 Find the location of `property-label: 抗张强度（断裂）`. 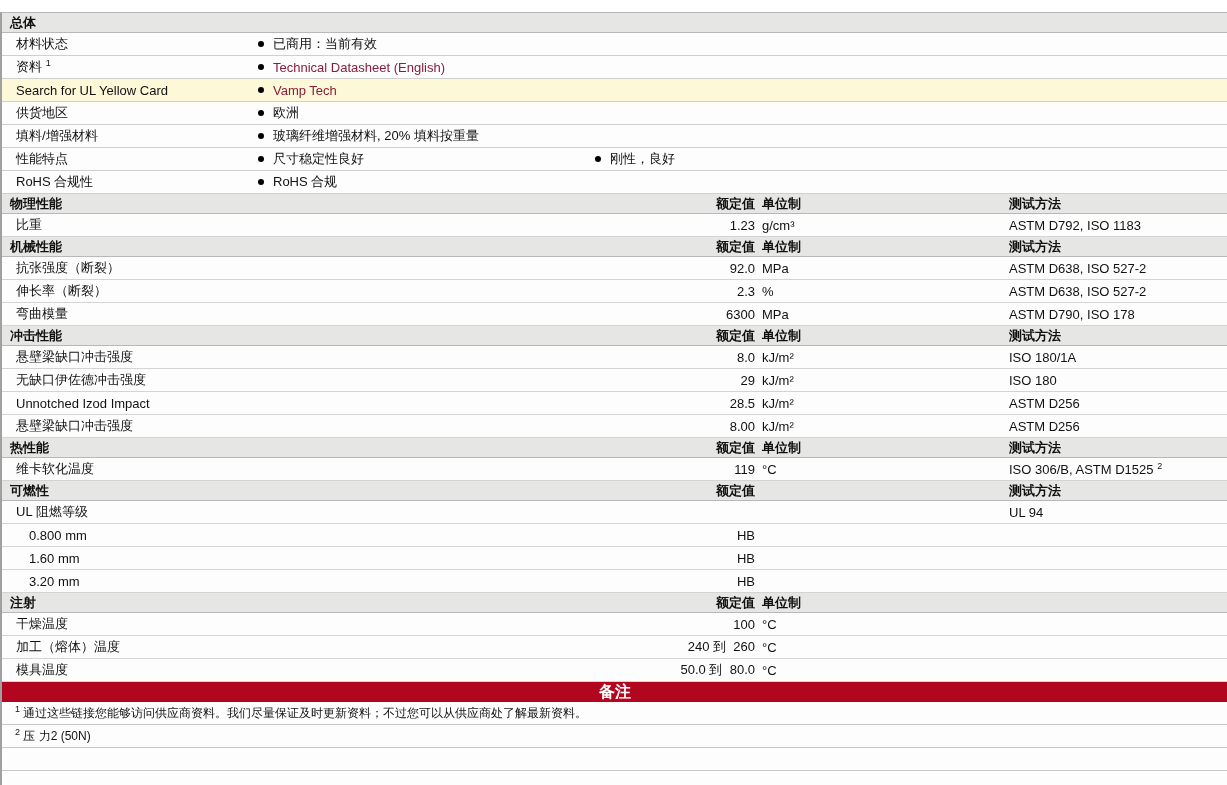

property-label: 抗张强度（断裂） is located at coordinates (68, 267).